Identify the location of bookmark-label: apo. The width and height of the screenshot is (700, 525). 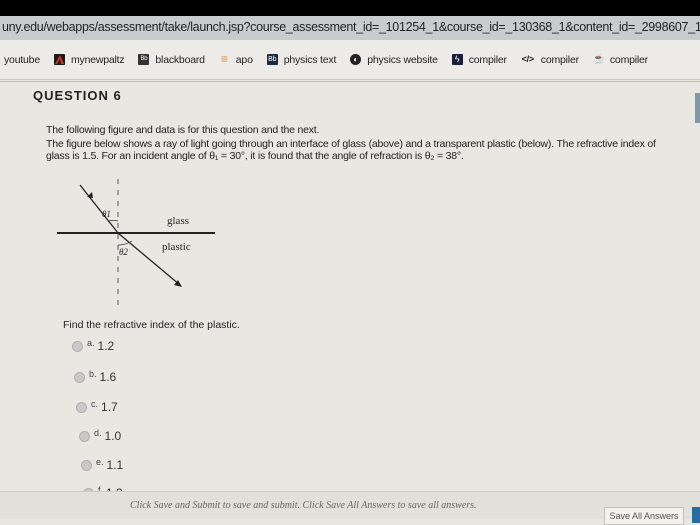
(244, 59).